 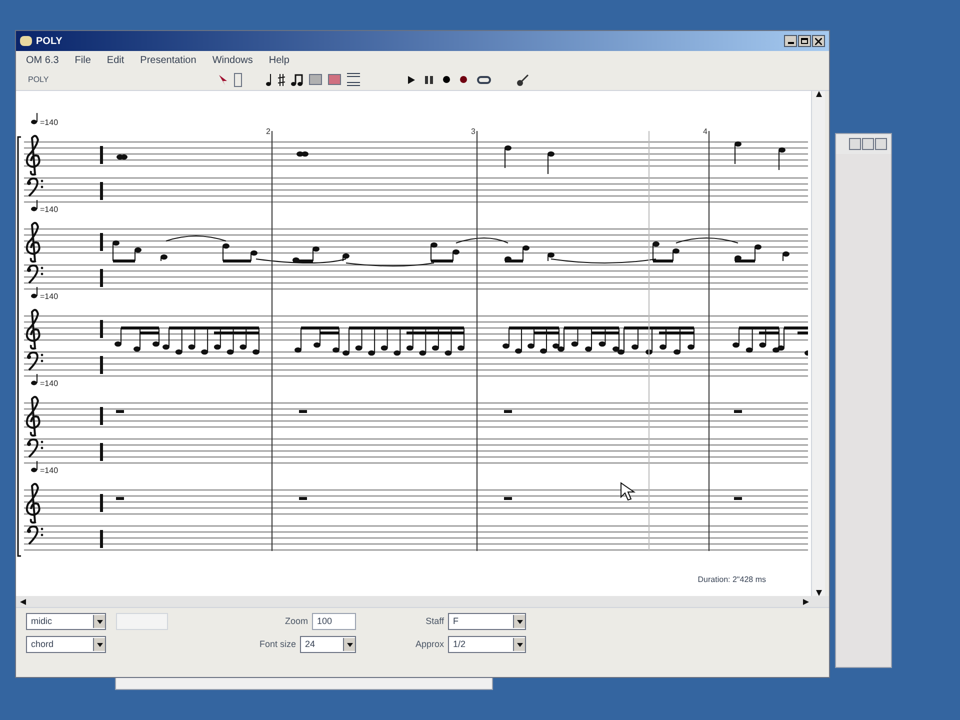 What do you see at coordinates (446, 79) in the screenshot?
I see `stop-icon` at bounding box center [446, 79].